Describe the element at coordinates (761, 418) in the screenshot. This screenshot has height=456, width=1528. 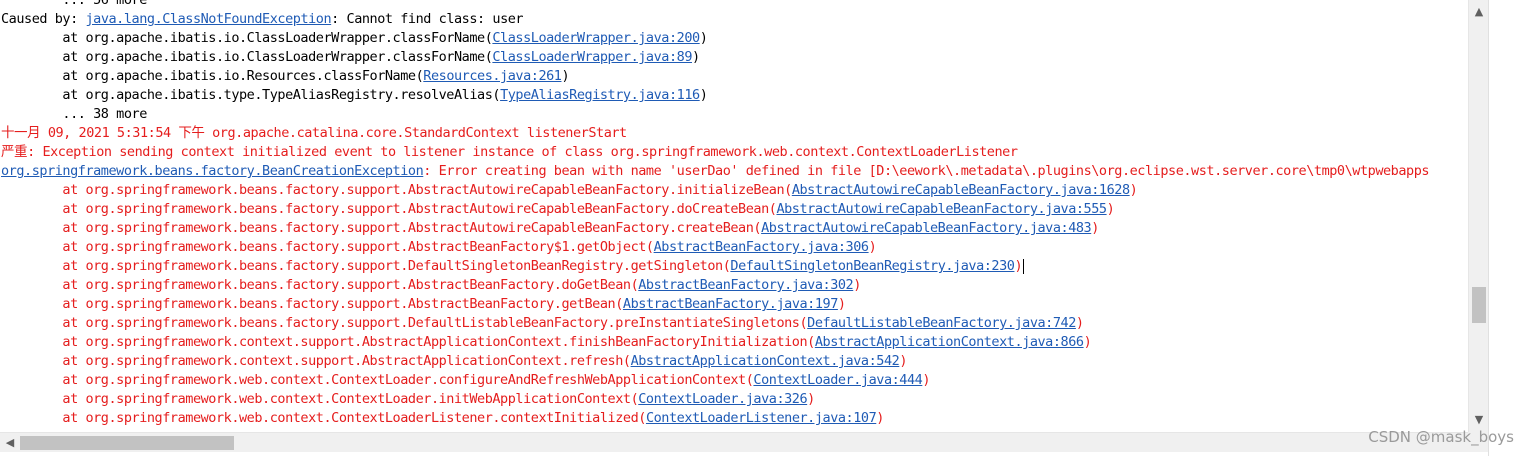
I see `stack-trace-link: ContextLoaderListener.java:107` at that location.